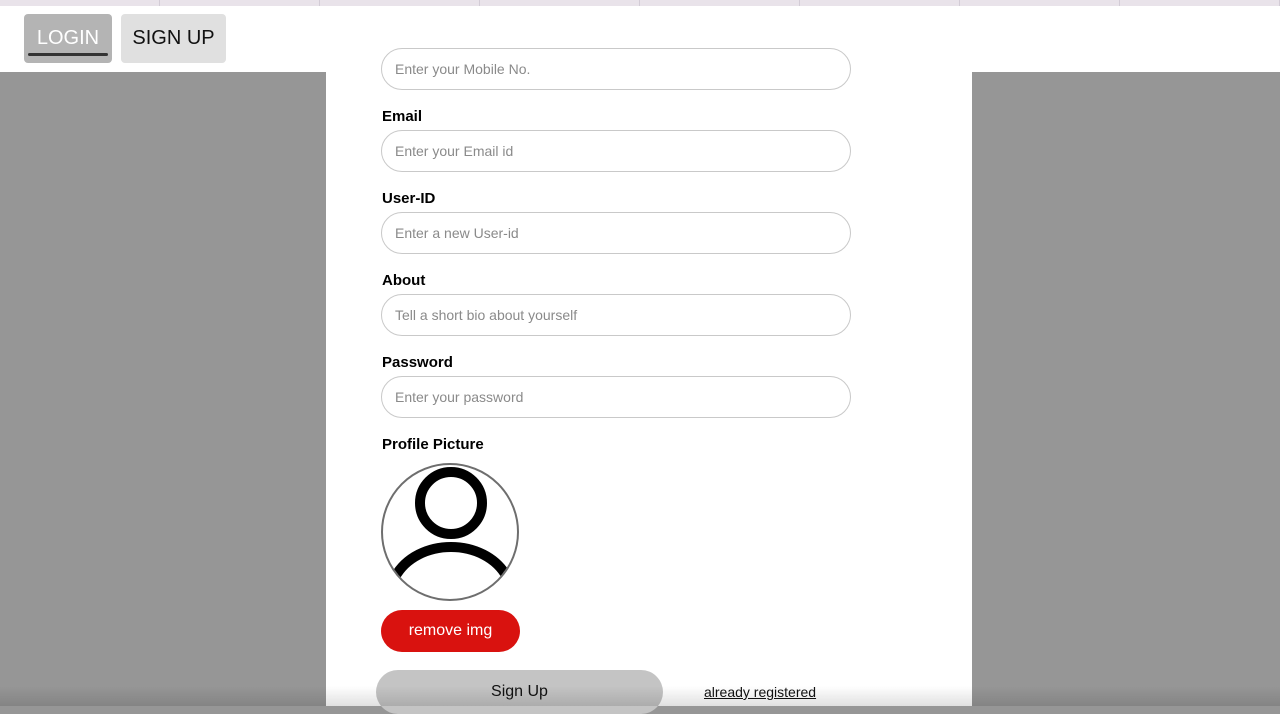 The image size is (1280, 714). Describe the element at coordinates (451, 523) in the screenshot. I see `user-avatar-icon` at that location.